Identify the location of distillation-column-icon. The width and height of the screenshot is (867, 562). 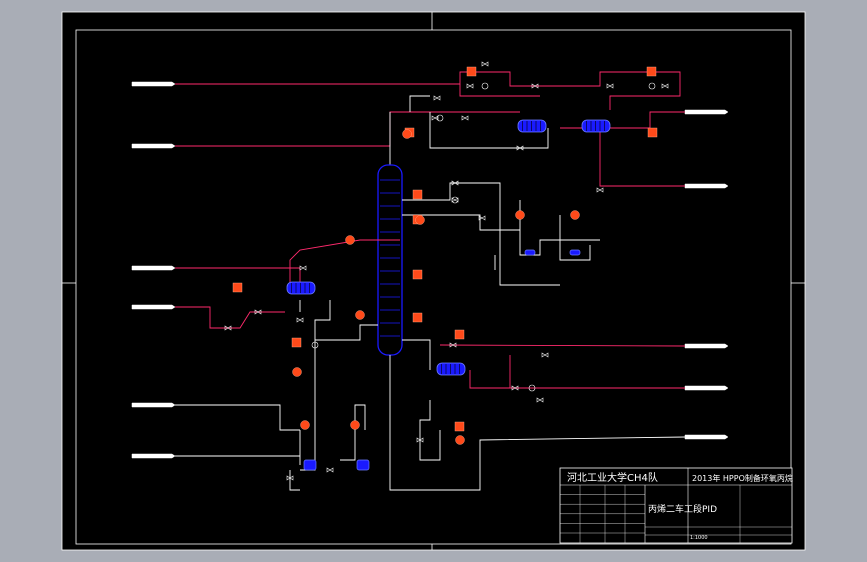
(390, 260).